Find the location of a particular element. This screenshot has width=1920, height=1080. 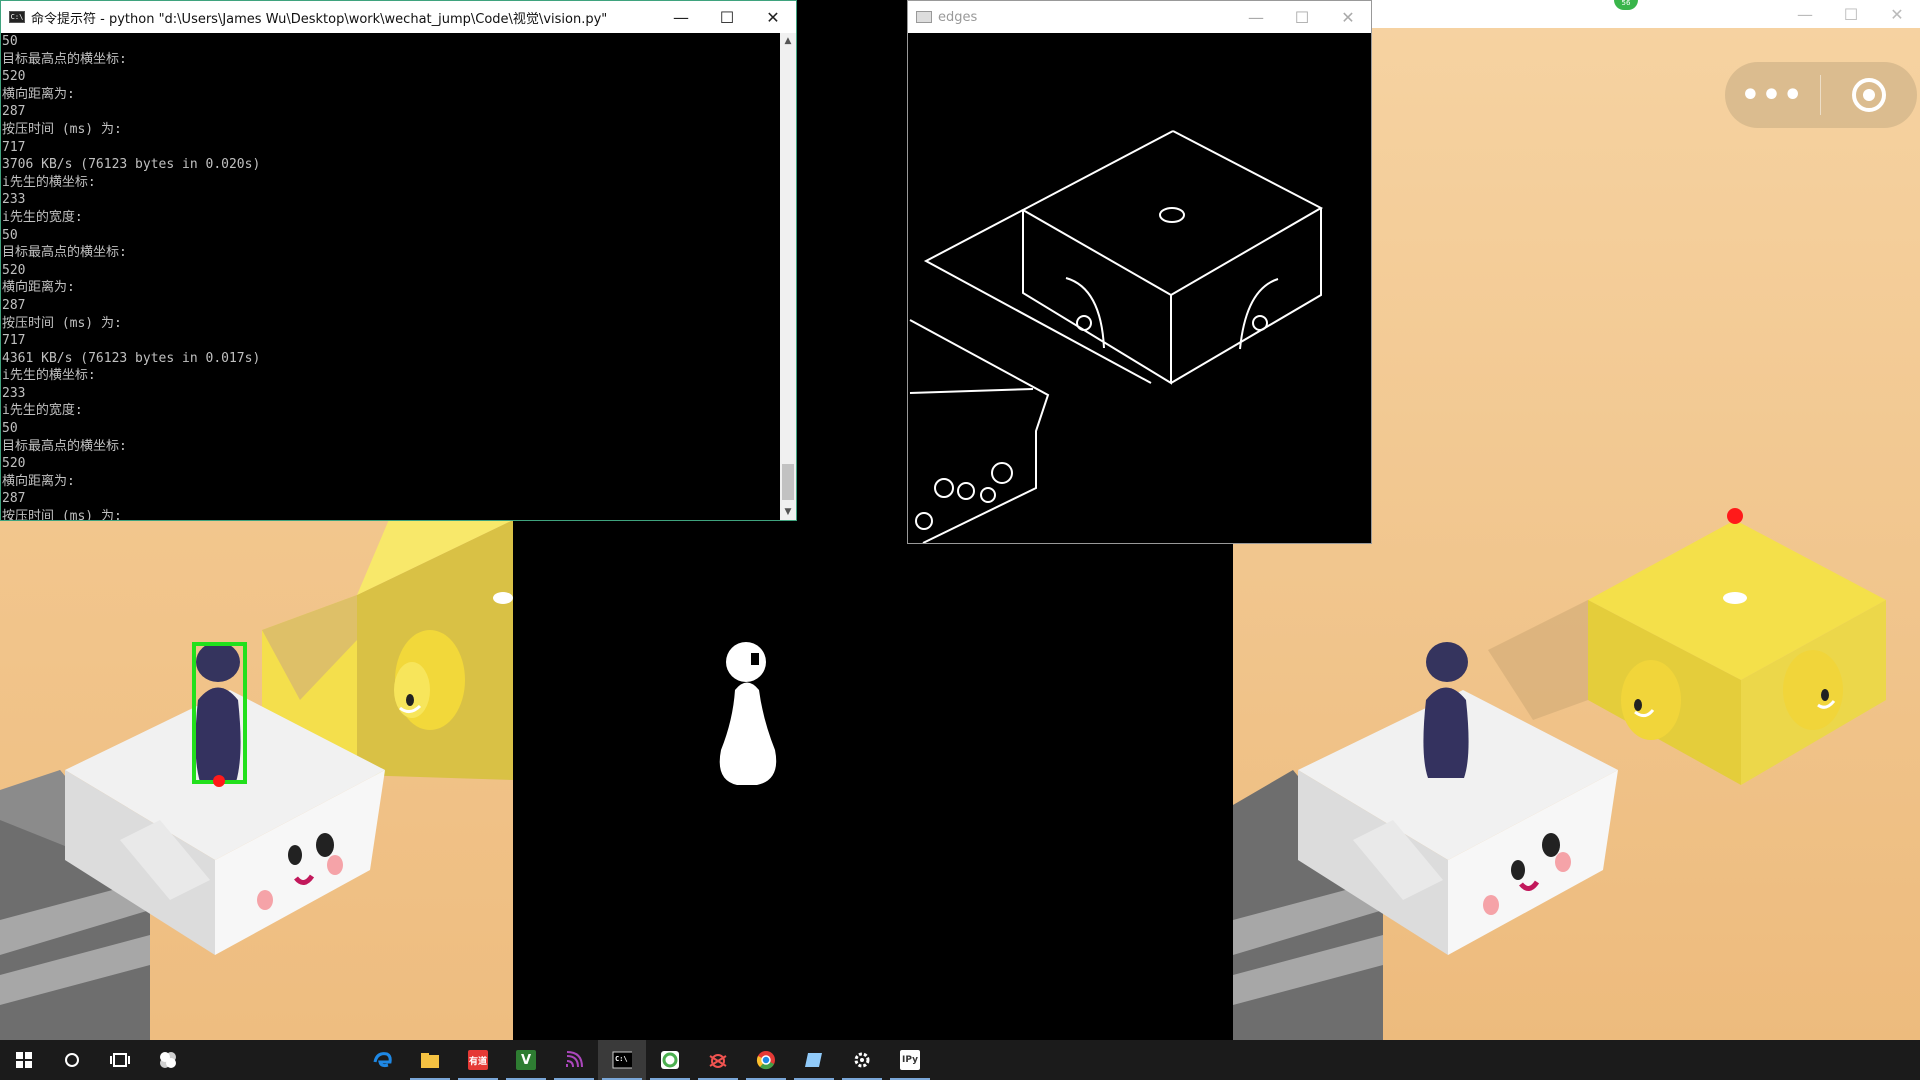

ipython-icon: IPy is located at coordinates (910, 1060).